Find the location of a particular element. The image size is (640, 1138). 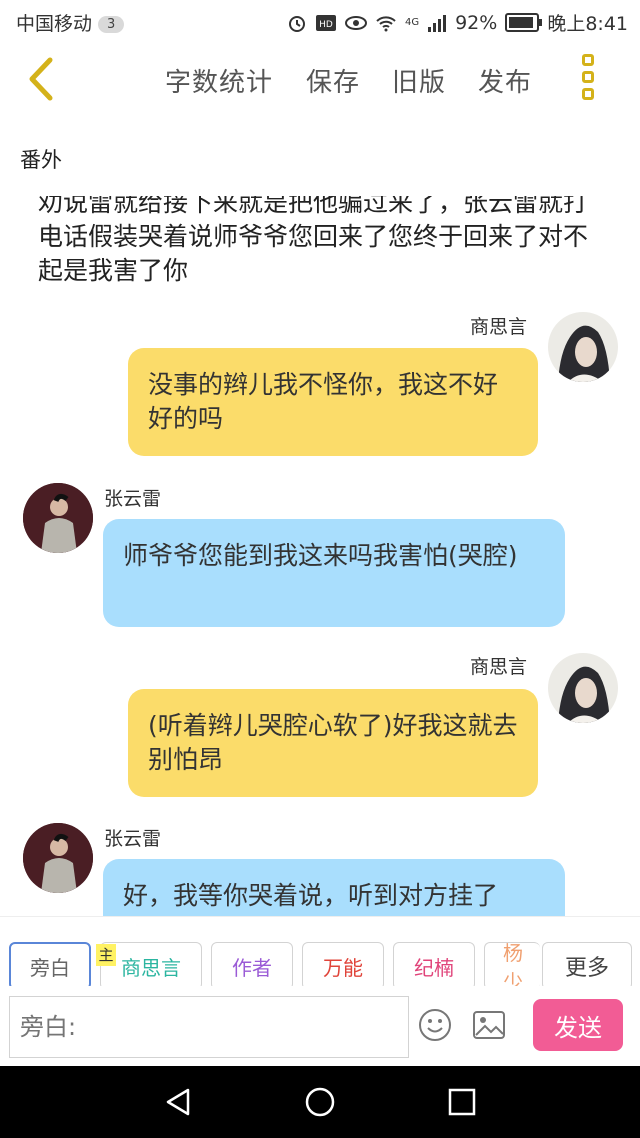

chapter-title: 番外 is located at coordinates (41, 160).